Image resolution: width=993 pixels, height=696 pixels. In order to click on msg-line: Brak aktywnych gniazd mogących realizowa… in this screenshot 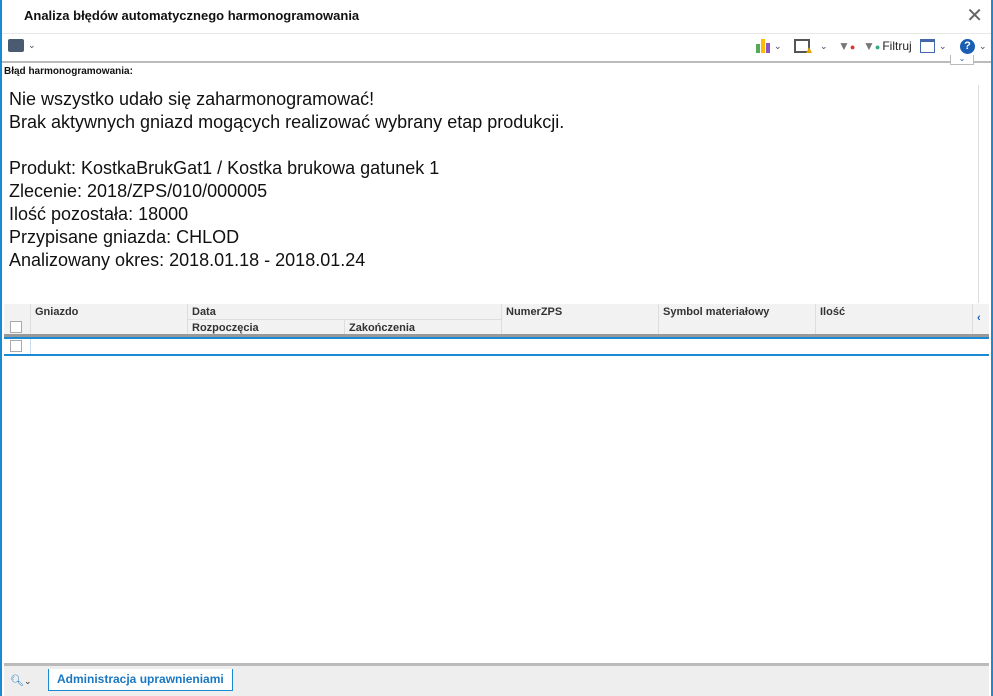, I will do `click(287, 122)`.